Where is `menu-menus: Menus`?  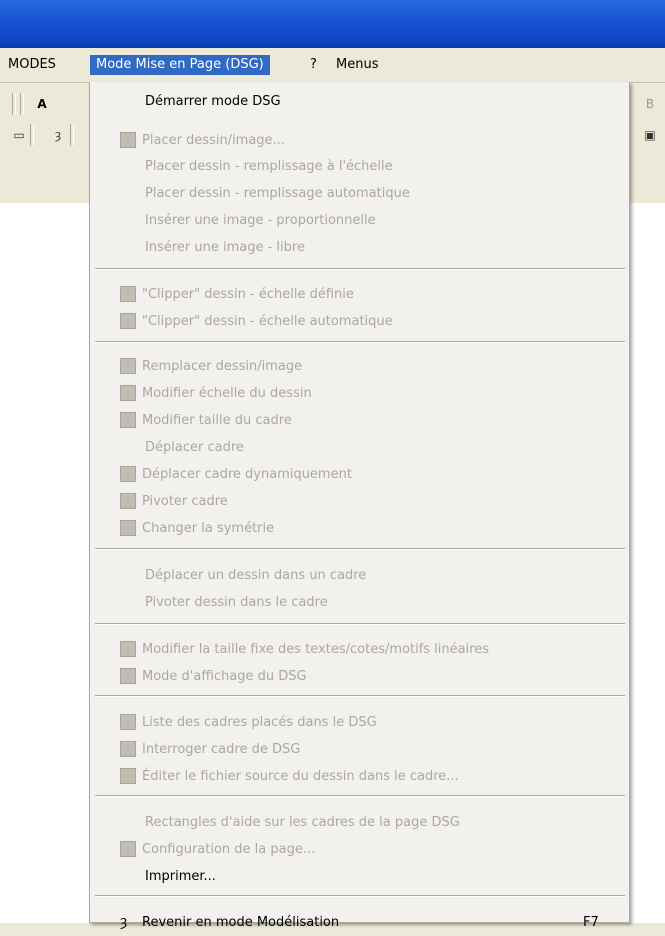 menu-menus: Menus is located at coordinates (357, 65).